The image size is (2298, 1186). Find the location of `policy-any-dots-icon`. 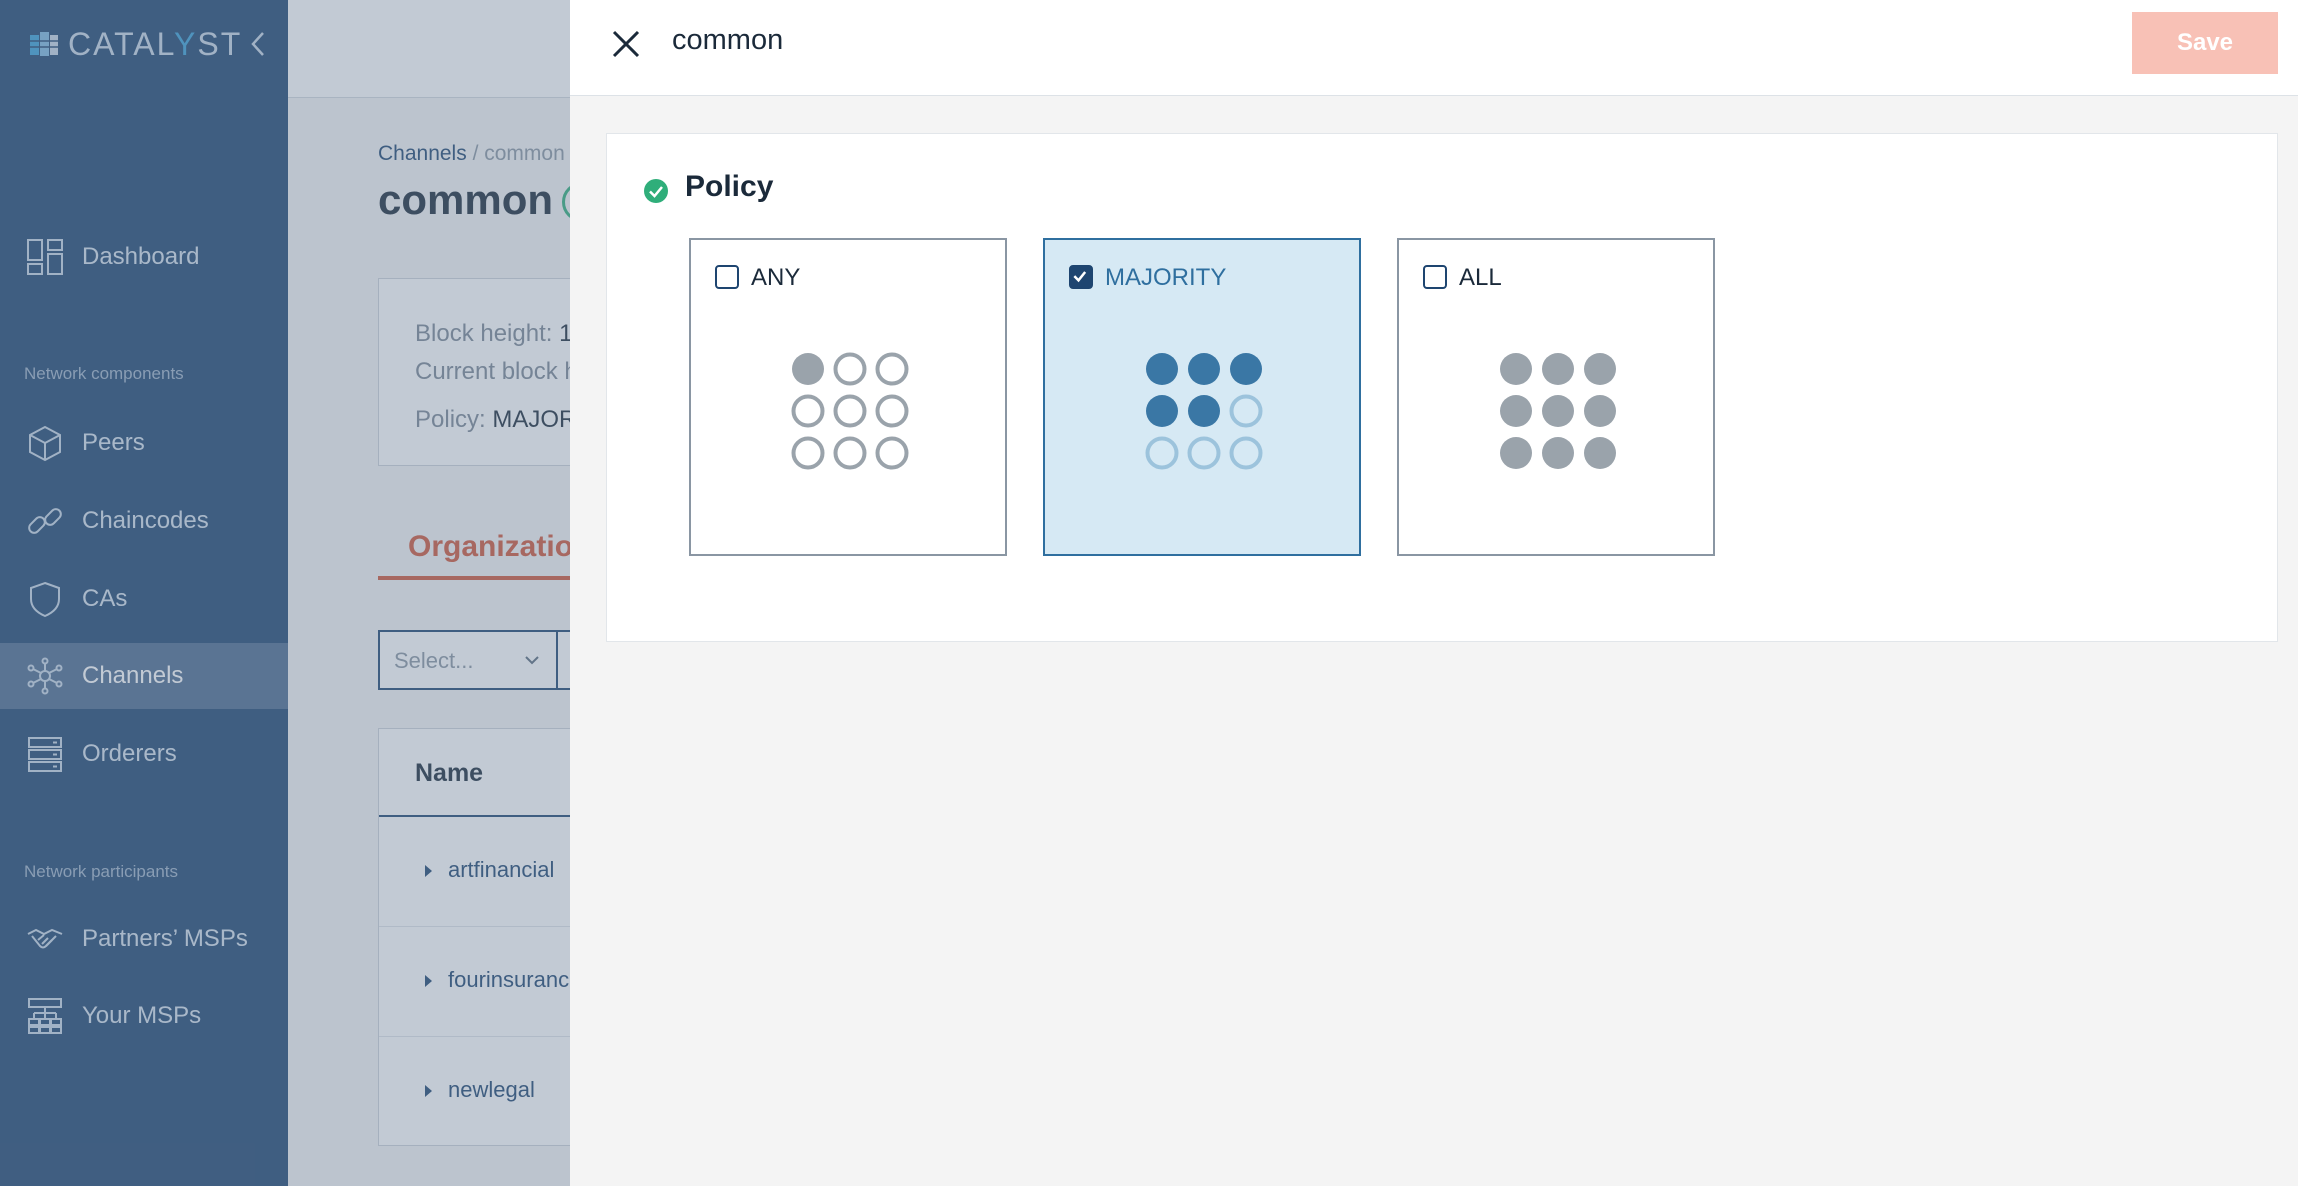

policy-any-dots-icon is located at coordinates (850, 411).